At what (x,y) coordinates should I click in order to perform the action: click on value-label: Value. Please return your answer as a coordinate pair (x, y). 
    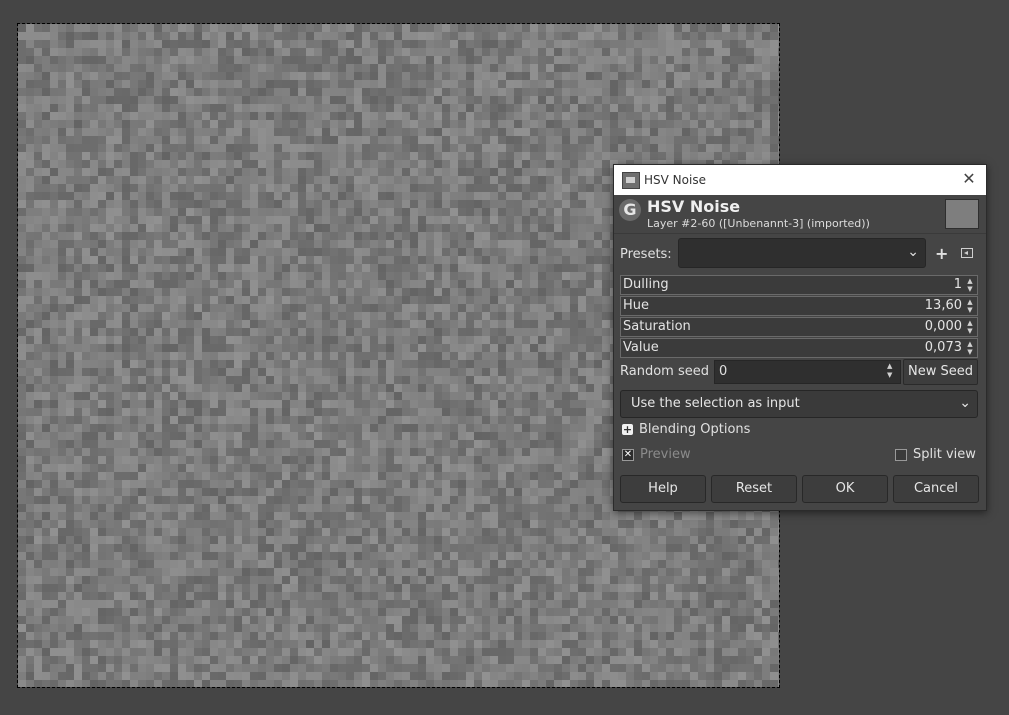
    Looking at the image, I should click on (641, 347).